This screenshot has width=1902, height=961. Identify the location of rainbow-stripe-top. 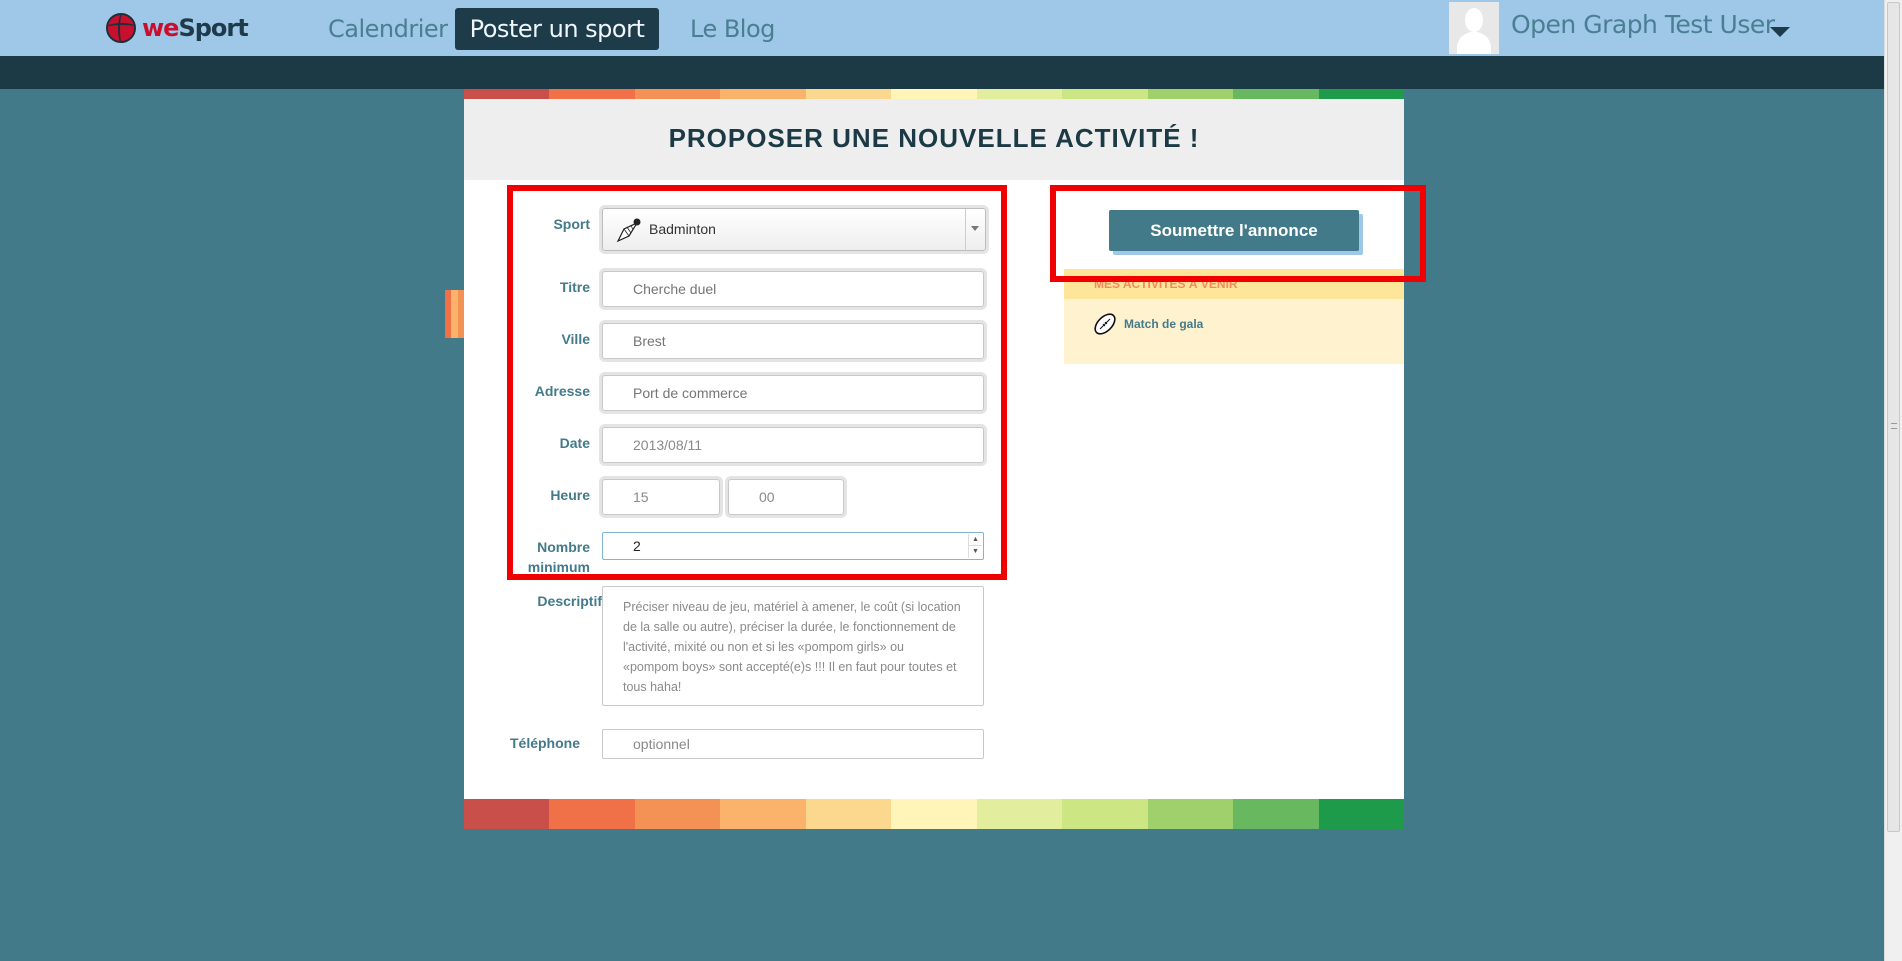
(934, 94).